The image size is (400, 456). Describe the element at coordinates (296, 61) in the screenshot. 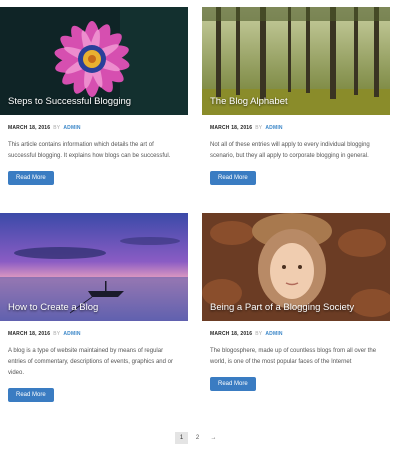

I see `post-thumbnail: The Blog Alphabet` at that location.